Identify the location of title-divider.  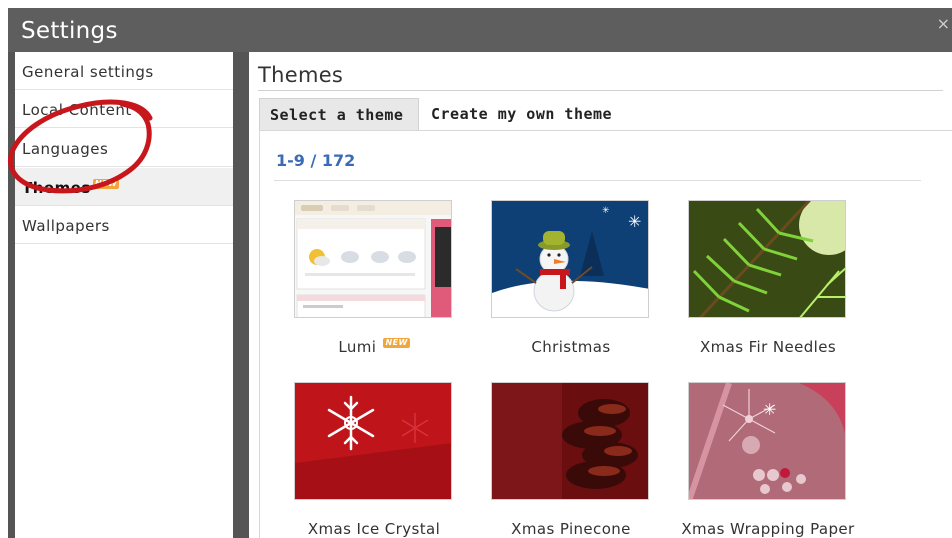
(600, 90).